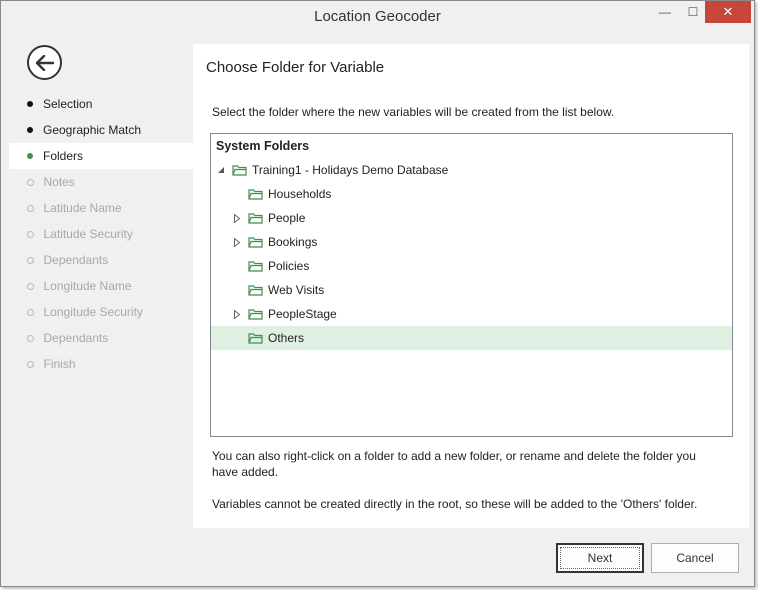 This screenshot has width=758, height=590. What do you see at coordinates (263, 146) in the screenshot?
I see `tree-header: System Folders` at bounding box center [263, 146].